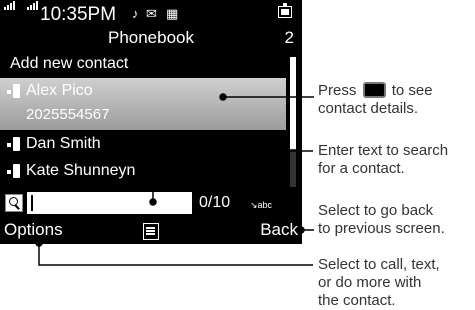  What do you see at coordinates (285, 10) in the screenshot?
I see `battery-icon` at bounding box center [285, 10].